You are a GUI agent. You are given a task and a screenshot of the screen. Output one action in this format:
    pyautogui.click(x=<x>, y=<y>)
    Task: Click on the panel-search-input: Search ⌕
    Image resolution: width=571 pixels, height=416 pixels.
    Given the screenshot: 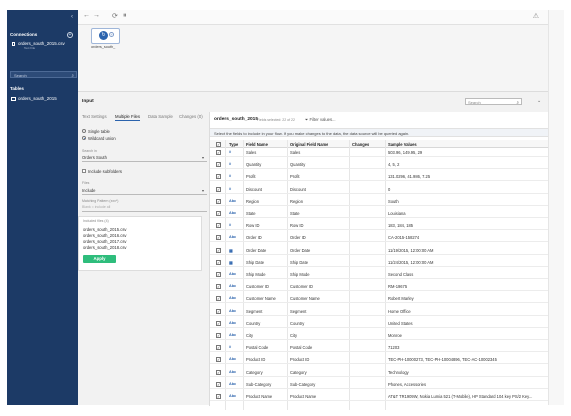 What is the action you would take?
    pyautogui.click(x=493, y=101)
    